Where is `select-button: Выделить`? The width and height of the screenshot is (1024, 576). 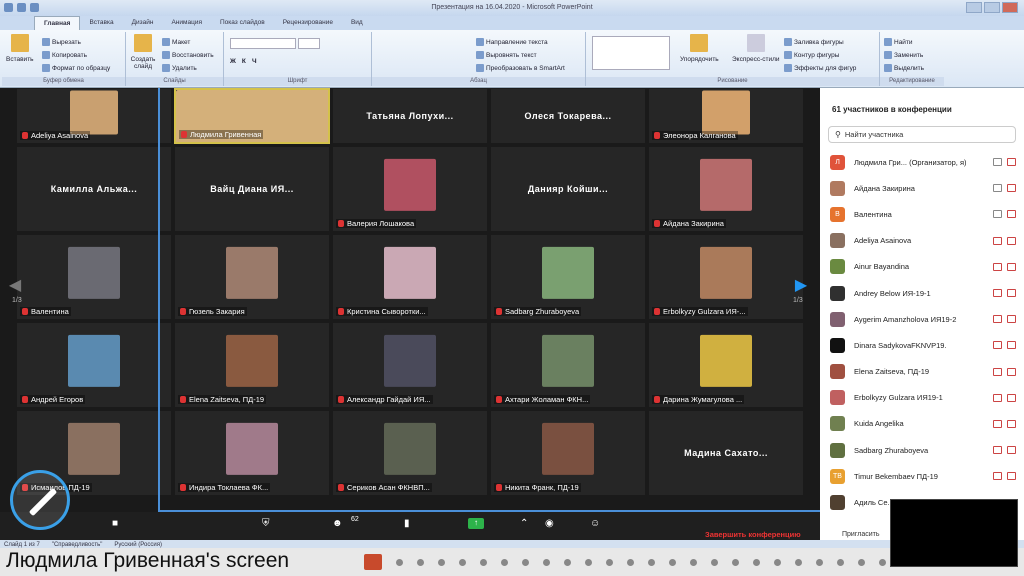
select-button: Выделить is located at coordinates (904, 68).